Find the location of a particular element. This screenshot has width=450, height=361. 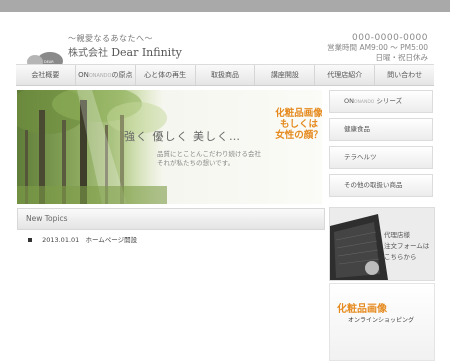

hero-subtext-line: 品質にとことんこだわり続ける会社 is located at coordinates (209, 154).